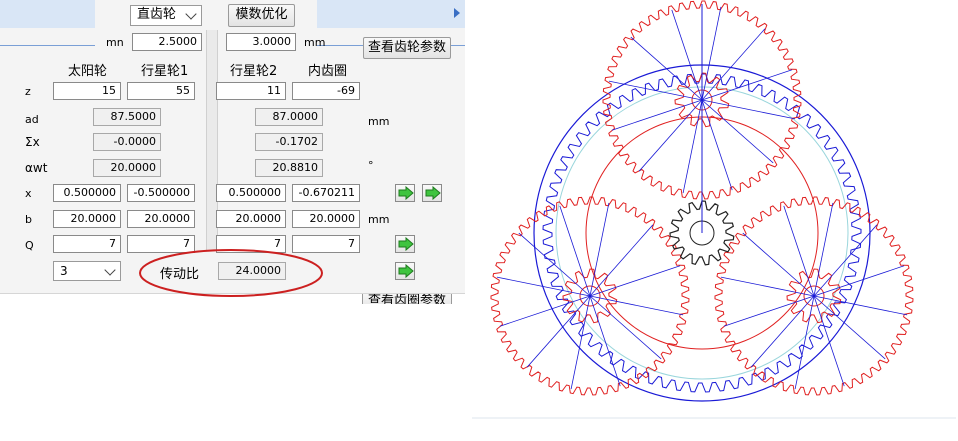 The image size is (958, 441). What do you see at coordinates (32, 142) in the screenshot?
I see `row-label-sigma-x: Σx` at bounding box center [32, 142].